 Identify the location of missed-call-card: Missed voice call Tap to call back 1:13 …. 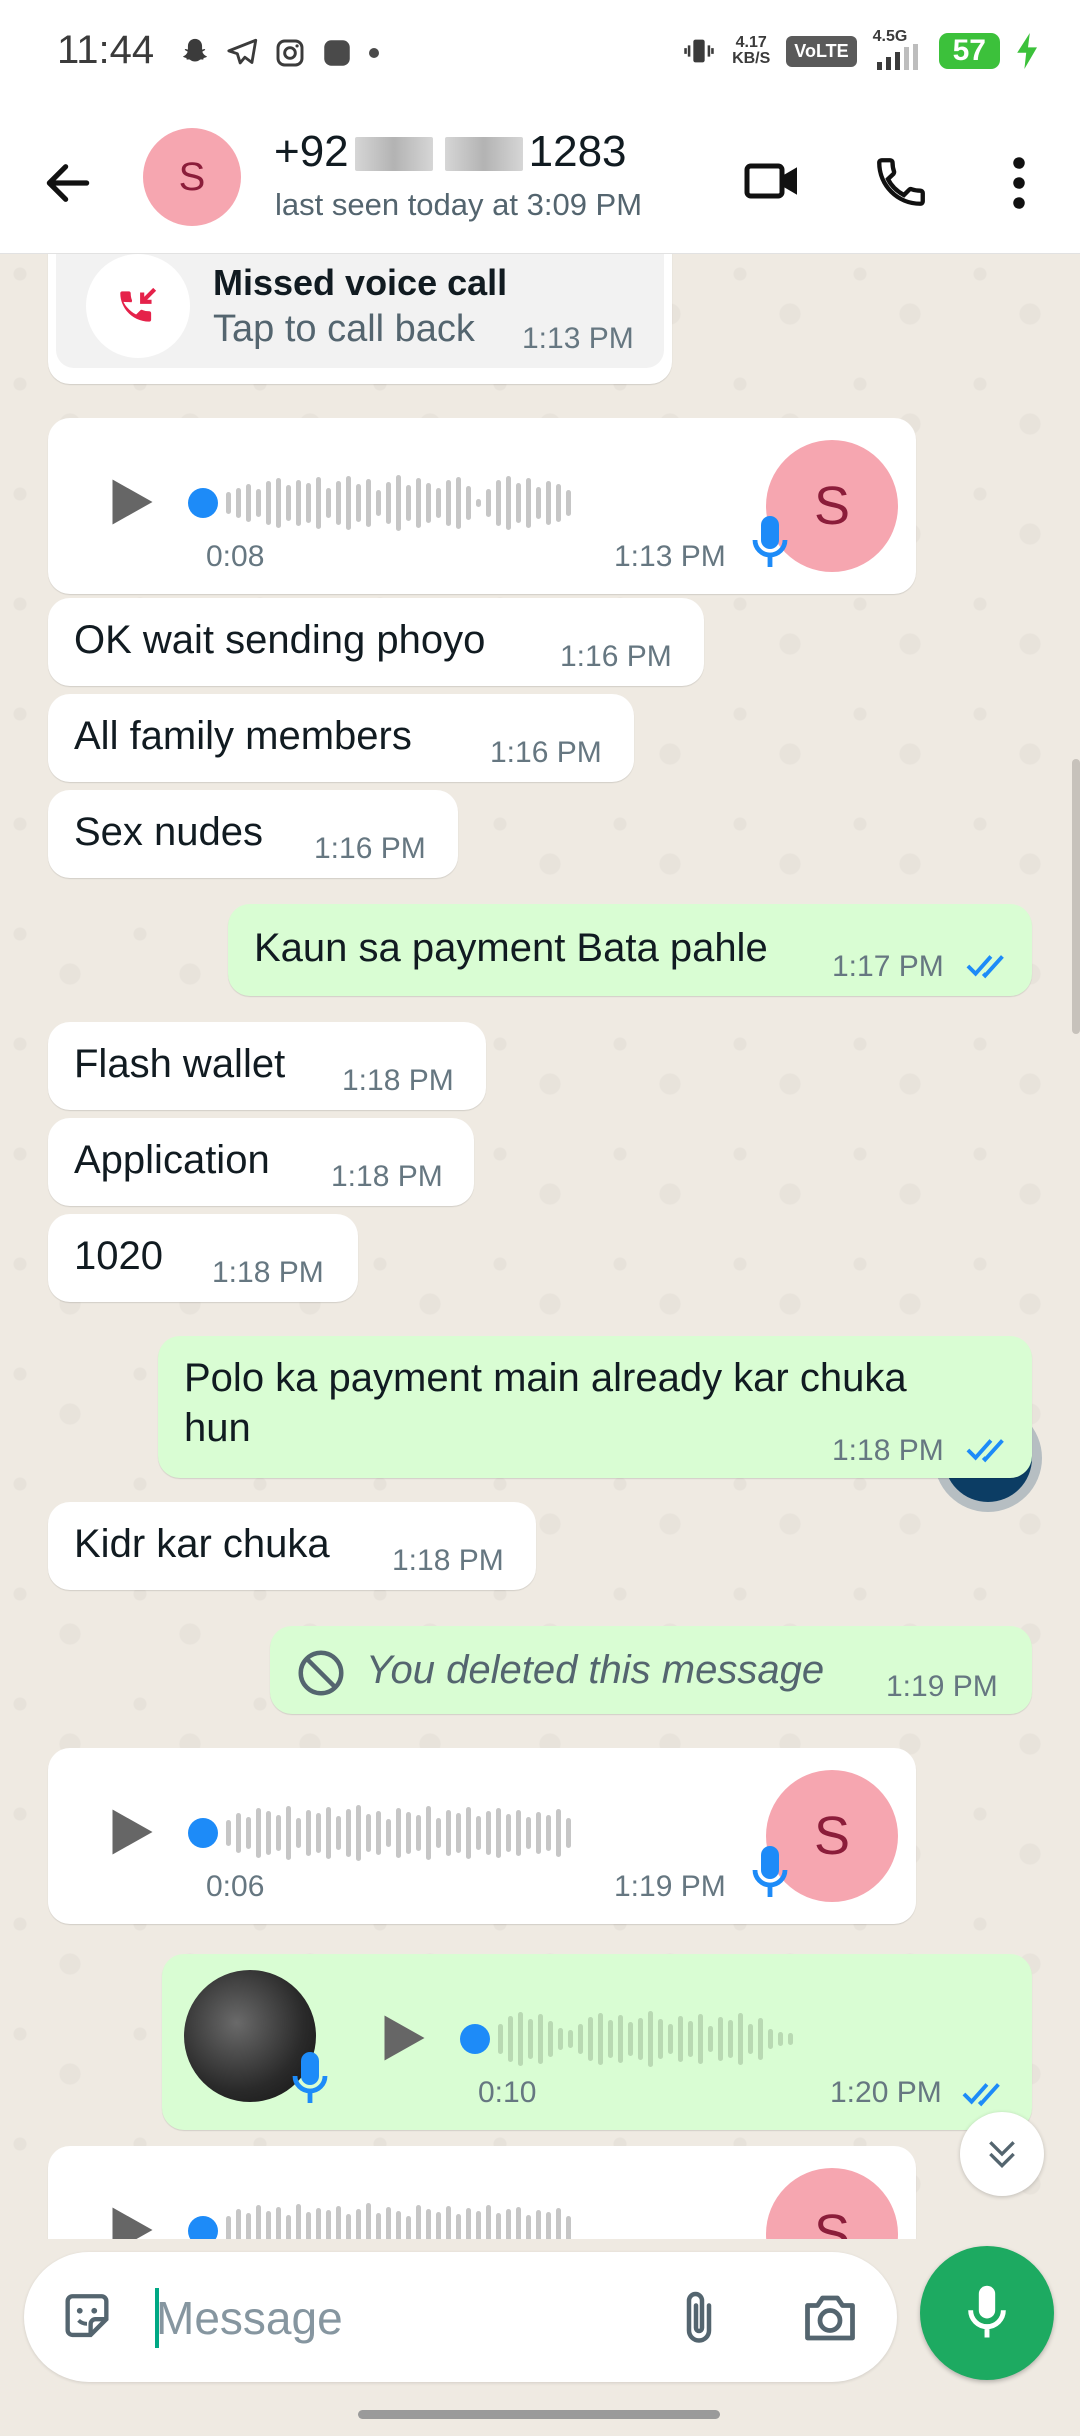
(360, 311).